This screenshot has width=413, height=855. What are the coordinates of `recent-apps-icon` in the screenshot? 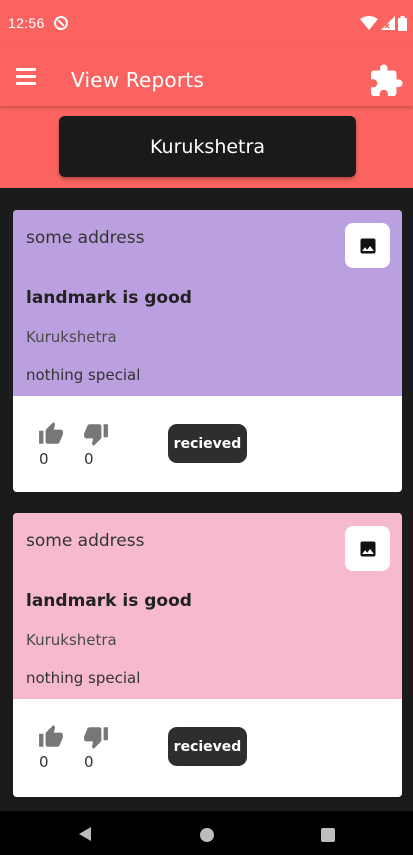 It's located at (328, 835).